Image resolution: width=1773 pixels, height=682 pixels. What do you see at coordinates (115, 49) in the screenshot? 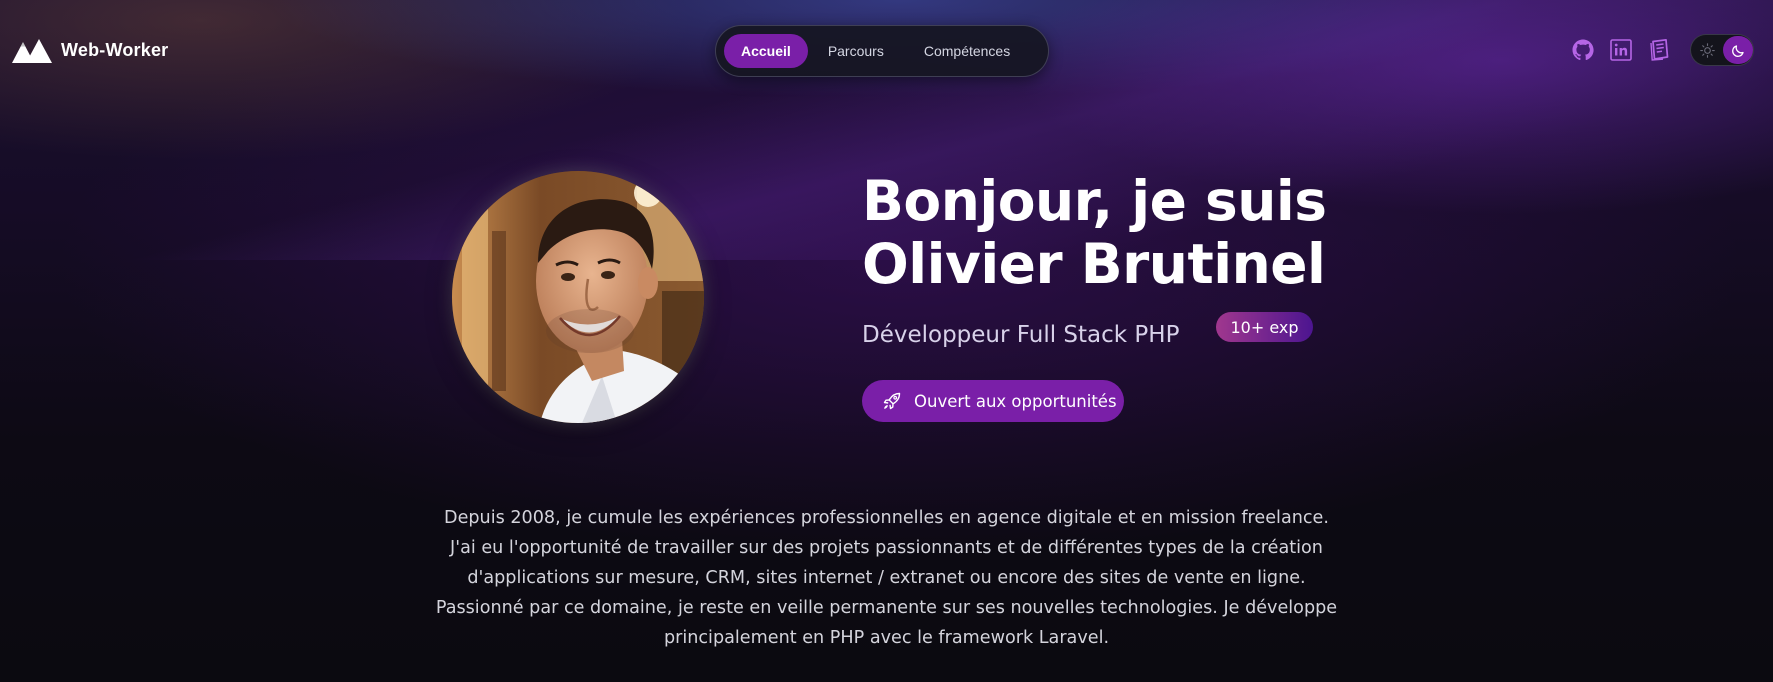
I see `brand-name: Web-Worker` at bounding box center [115, 49].